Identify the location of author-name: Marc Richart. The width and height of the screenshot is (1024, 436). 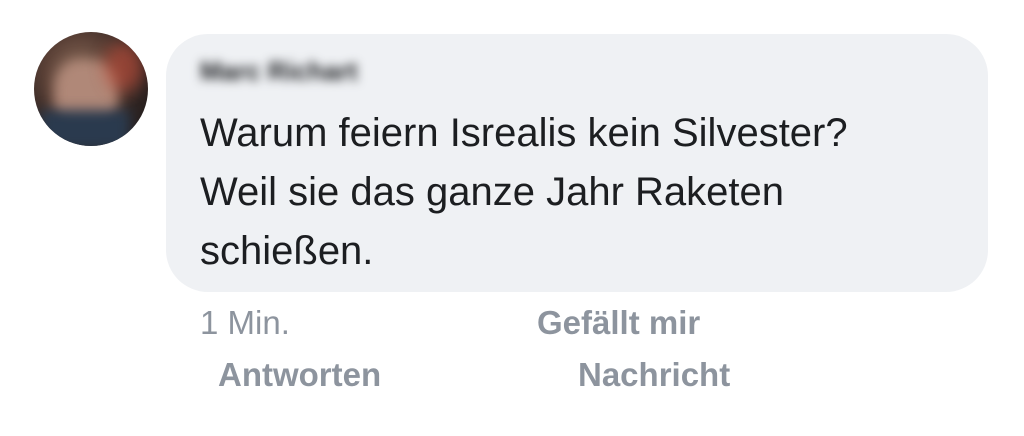
(319, 71).